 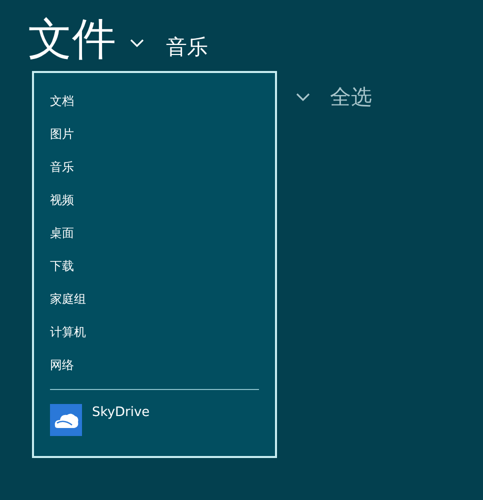 I want to click on menu-item: 家庭组, so click(x=154, y=299).